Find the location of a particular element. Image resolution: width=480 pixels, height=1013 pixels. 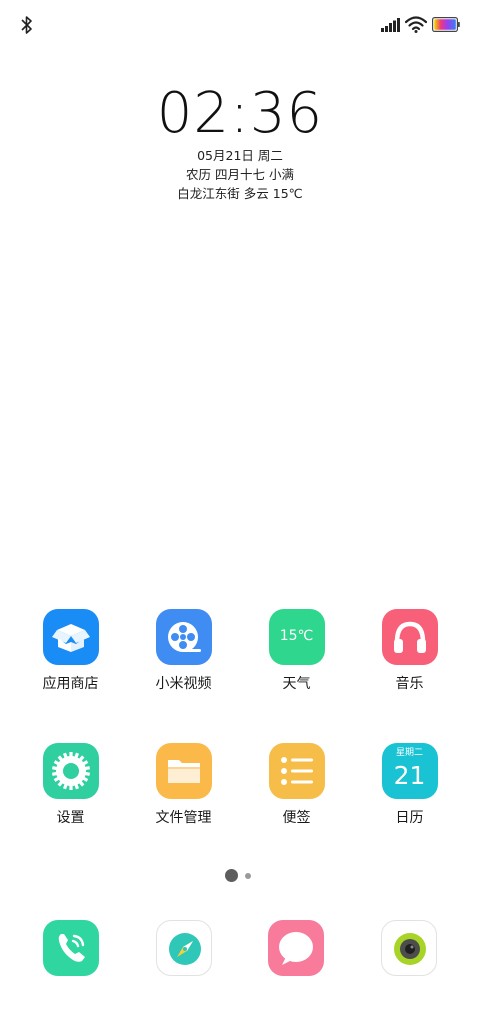

app-label: 便签 is located at coordinates (296, 818).